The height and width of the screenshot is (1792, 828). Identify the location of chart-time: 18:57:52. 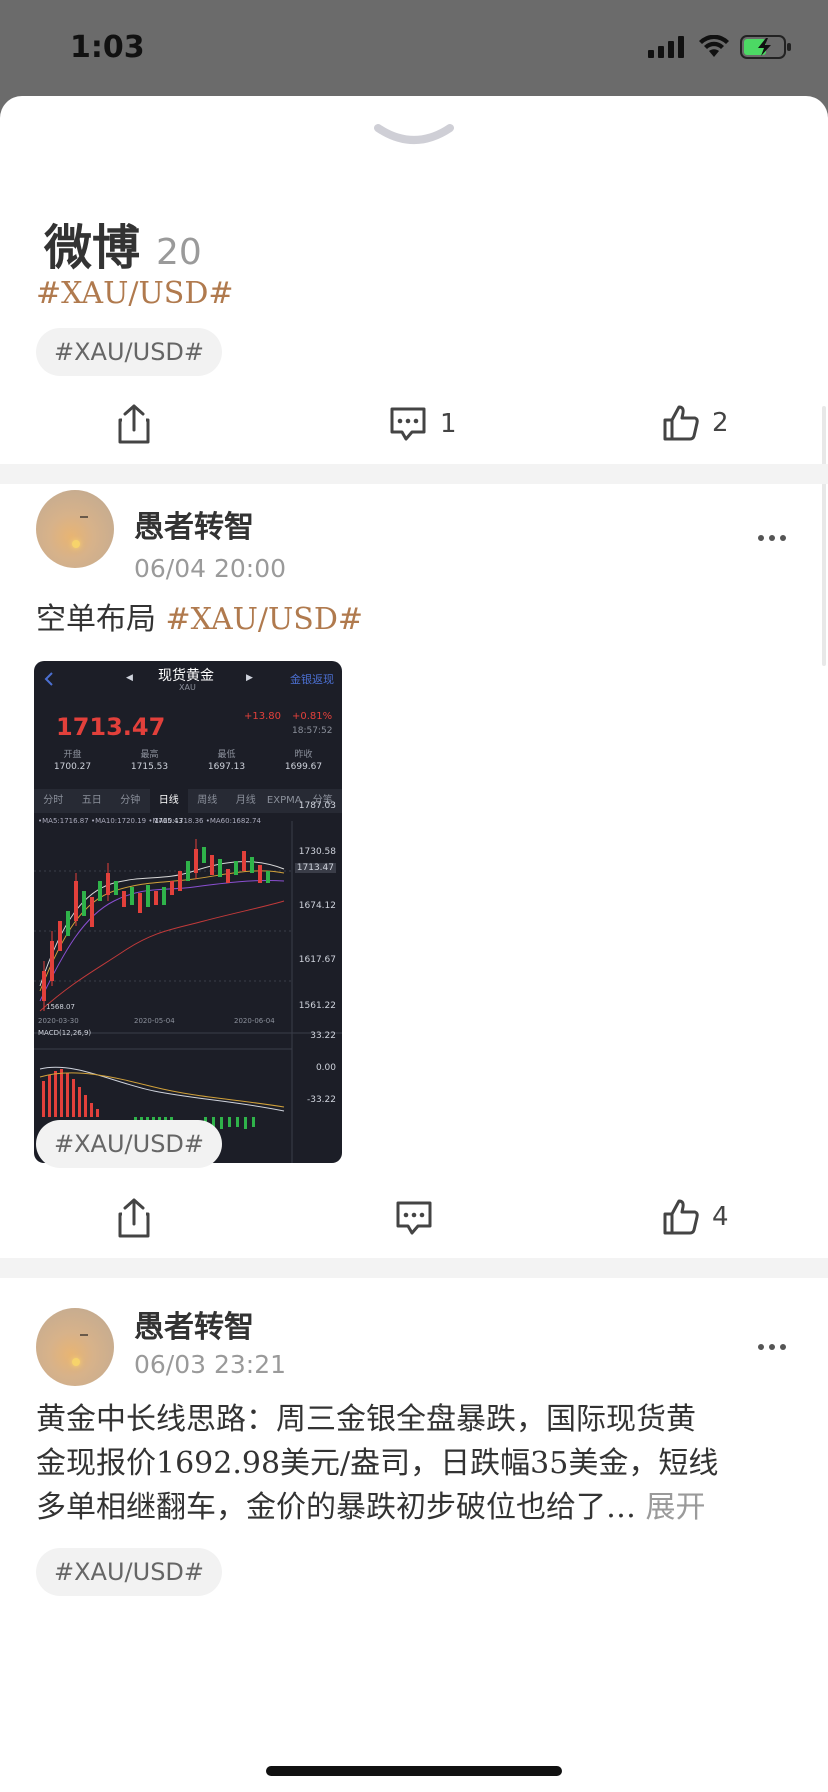
(312, 731).